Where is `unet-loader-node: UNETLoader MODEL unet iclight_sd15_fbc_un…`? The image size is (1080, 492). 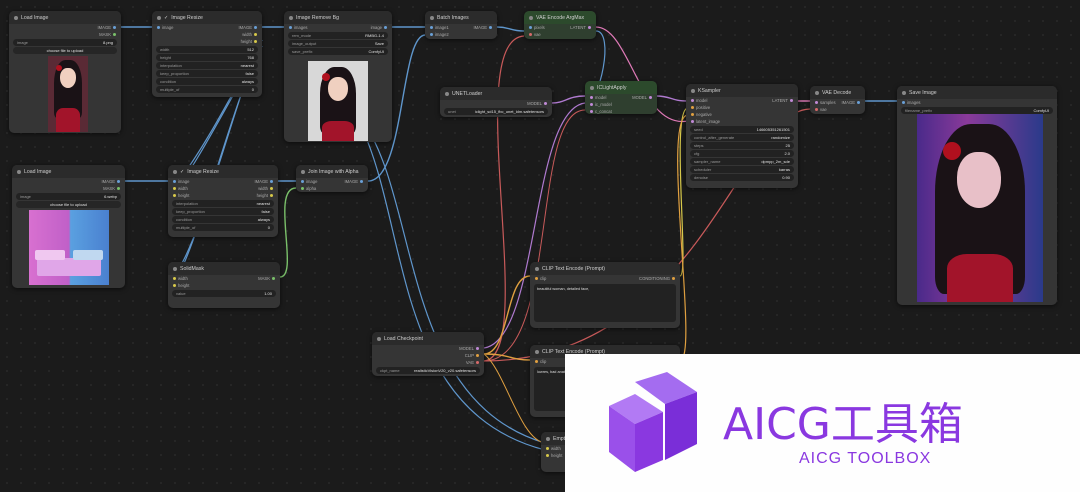 unet-loader-node: UNETLoader MODEL unet iclight_sd15_fbc_un… is located at coordinates (496, 102).